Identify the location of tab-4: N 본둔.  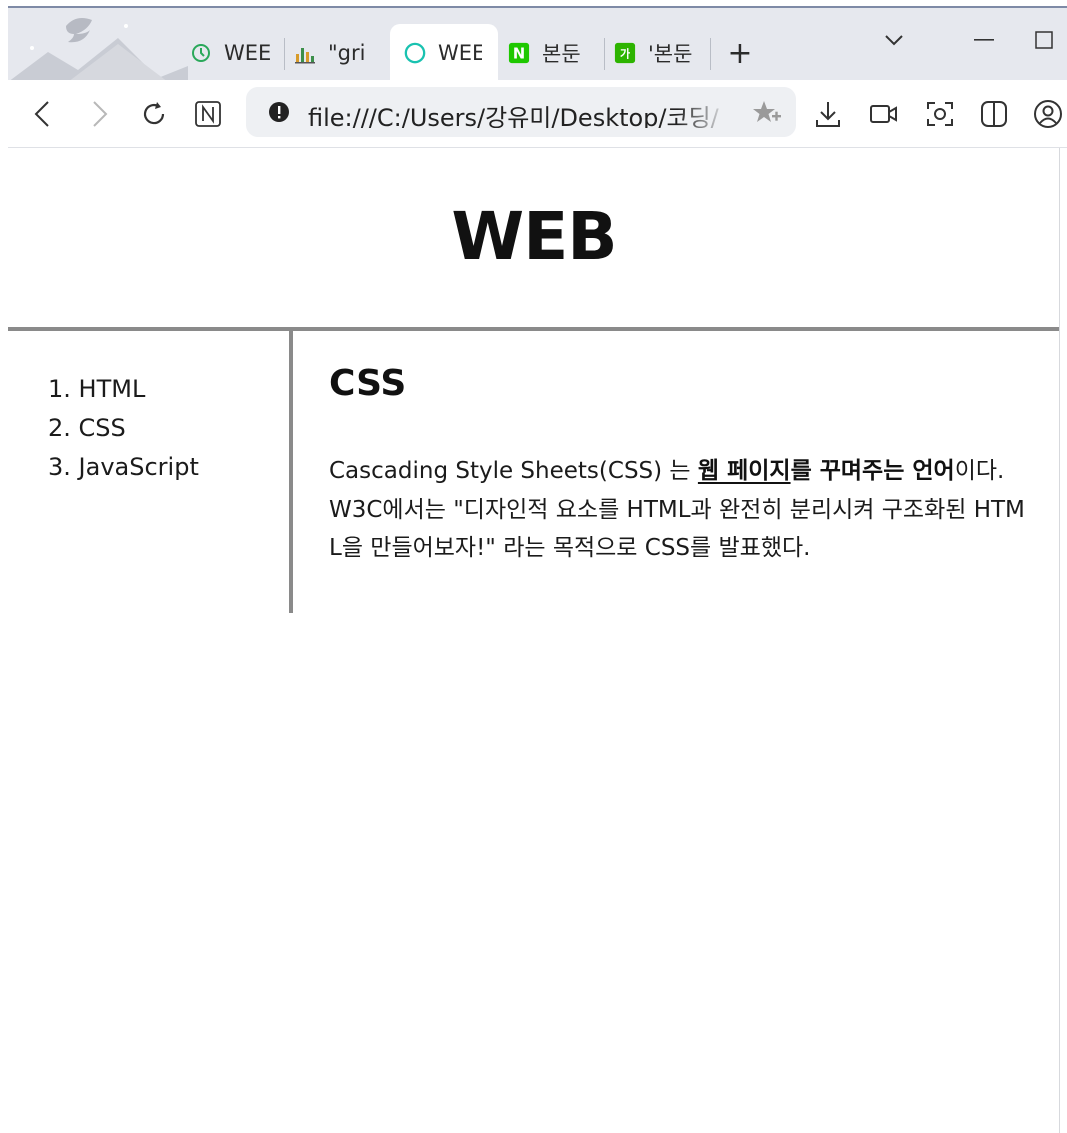
(552, 53).